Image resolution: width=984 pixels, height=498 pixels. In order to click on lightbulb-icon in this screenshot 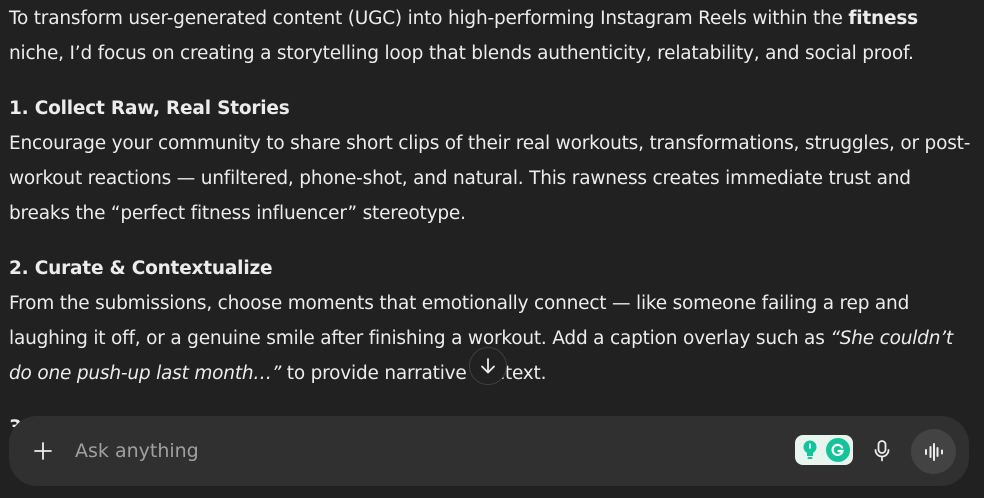, I will do `click(810, 450)`.